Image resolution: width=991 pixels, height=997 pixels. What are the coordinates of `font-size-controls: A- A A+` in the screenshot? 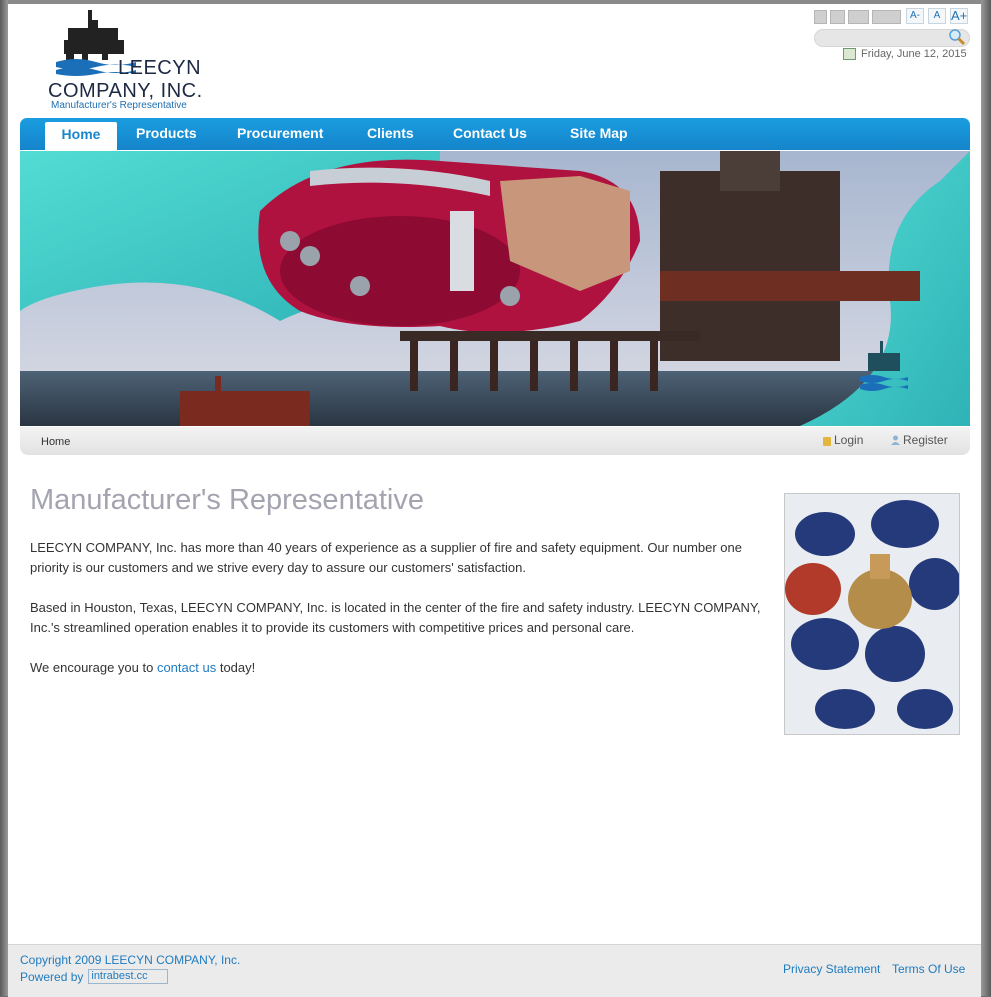 It's located at (937, 16).